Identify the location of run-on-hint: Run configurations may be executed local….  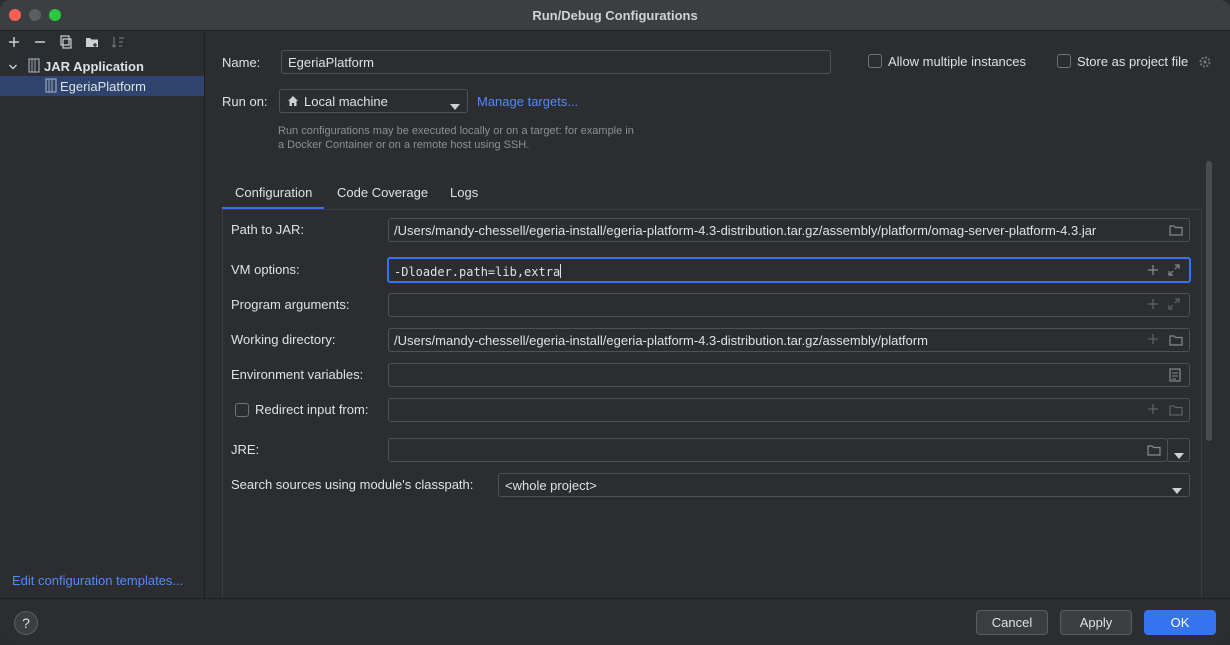
(456, 138).